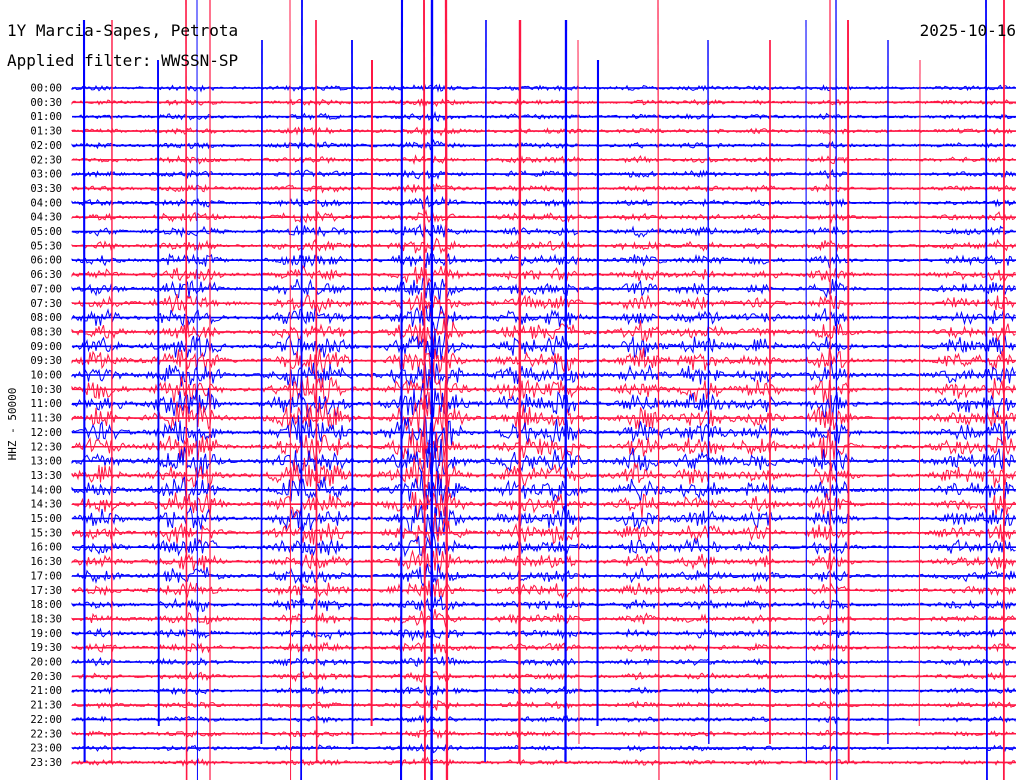 Image resolution: width=1024 pixels, height=780 pixels. What do you see at coordinates (46, 347) in the screenshot?
I see `time-tick-label: 09:00` at bounding box center [46, 347].